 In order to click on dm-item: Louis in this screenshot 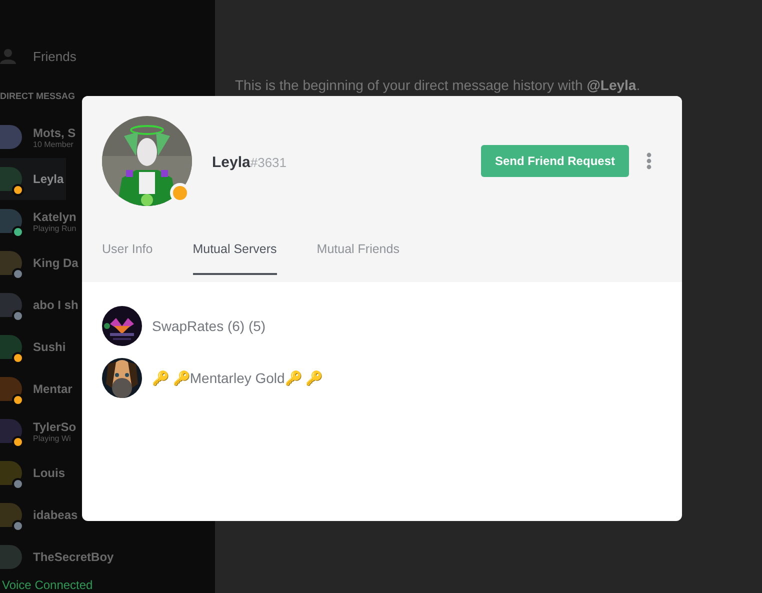, I will do `click(33, 473)`.